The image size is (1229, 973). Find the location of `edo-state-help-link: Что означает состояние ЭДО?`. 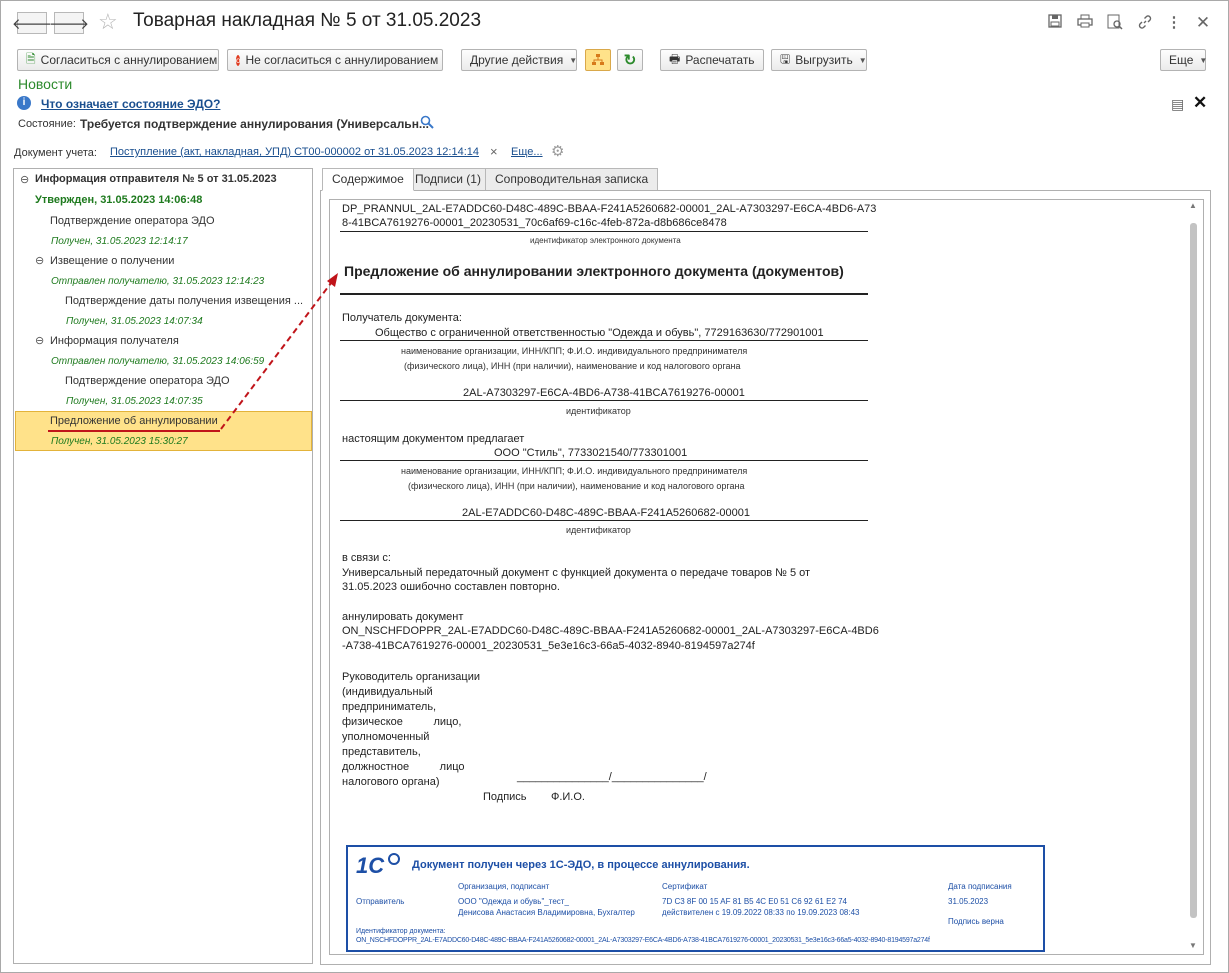

edo-state-help-link: Что означает состояние ЭДО? is located at coordinates (130, 104).